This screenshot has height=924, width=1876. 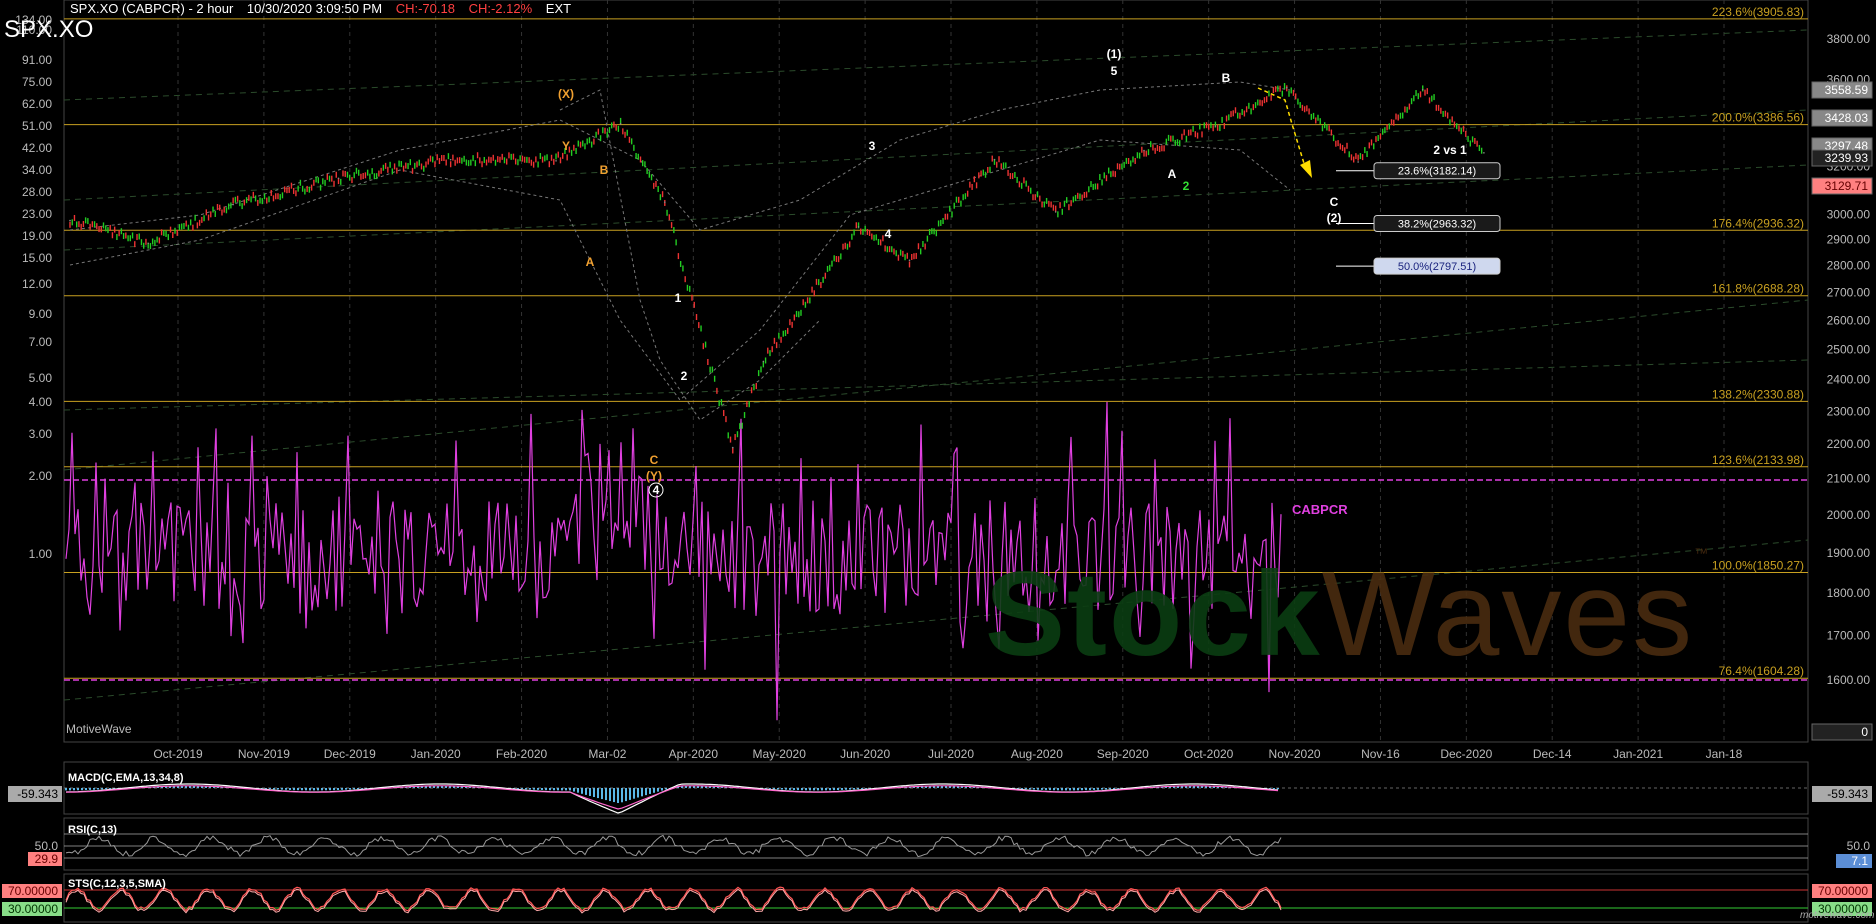 I want to click on x-tick-label: Nov-2020, so click(x=1295, y=754).